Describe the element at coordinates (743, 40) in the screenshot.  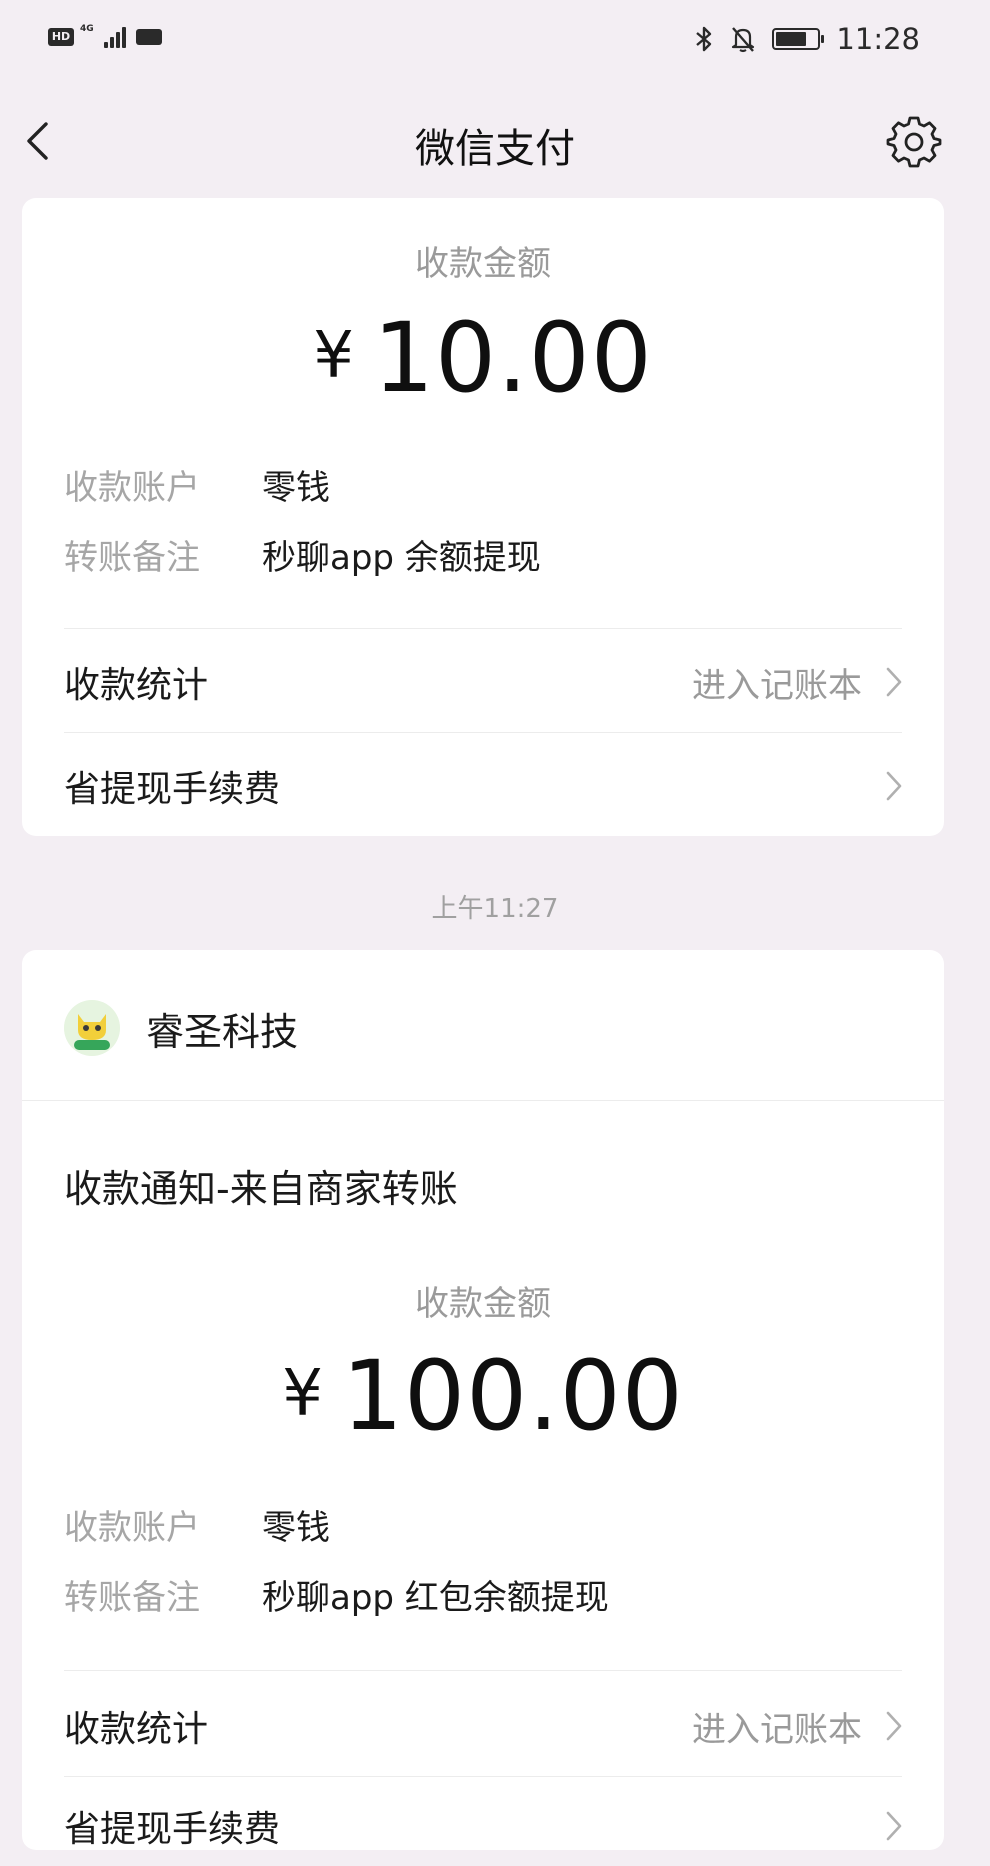
I see `mute-bell-icon` at that location.